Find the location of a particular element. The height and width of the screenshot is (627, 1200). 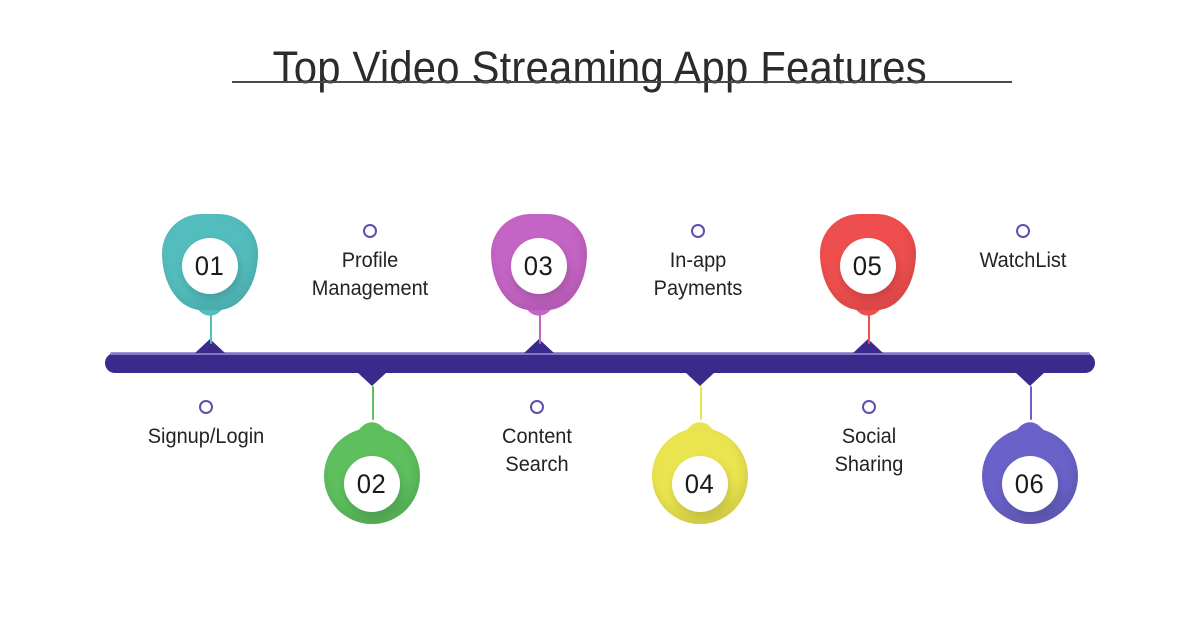

feature-label-signup-login: Signup/Login is located at coordinates (206, 425).